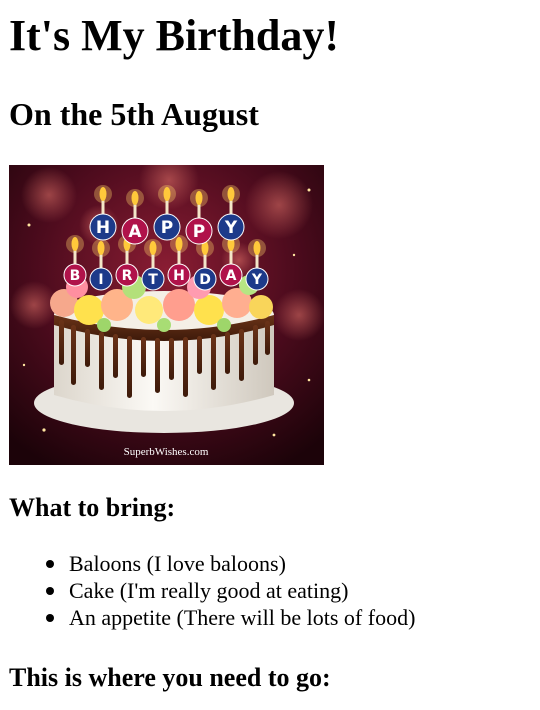 This screenshot has height=710, width=540. I want to click on svg-text: T, so click(153, 280).